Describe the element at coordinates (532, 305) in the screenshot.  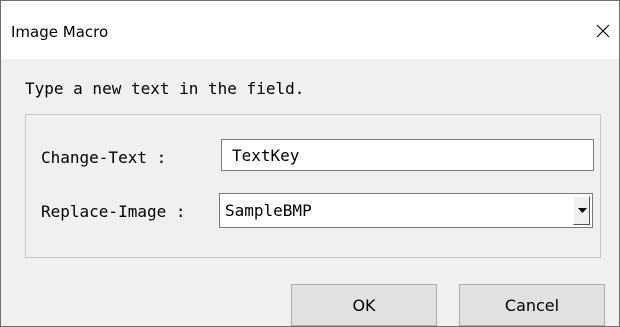
I see `cancel-button: Cancel` at that location.